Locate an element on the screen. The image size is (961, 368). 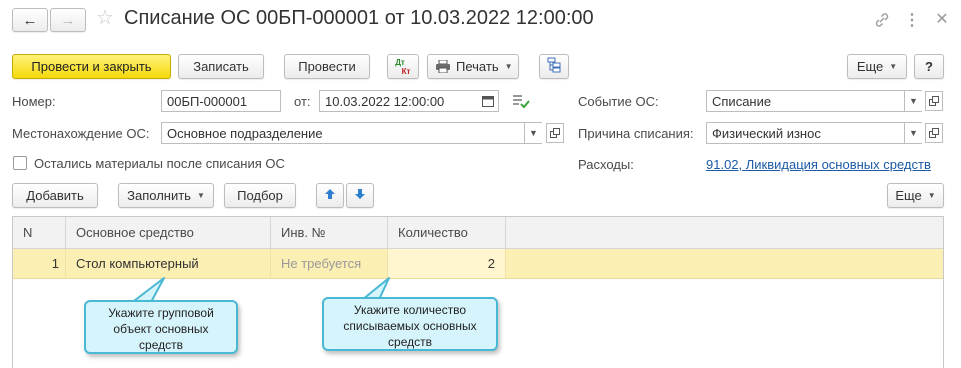
link-icon is located at coordinates (882, 20).